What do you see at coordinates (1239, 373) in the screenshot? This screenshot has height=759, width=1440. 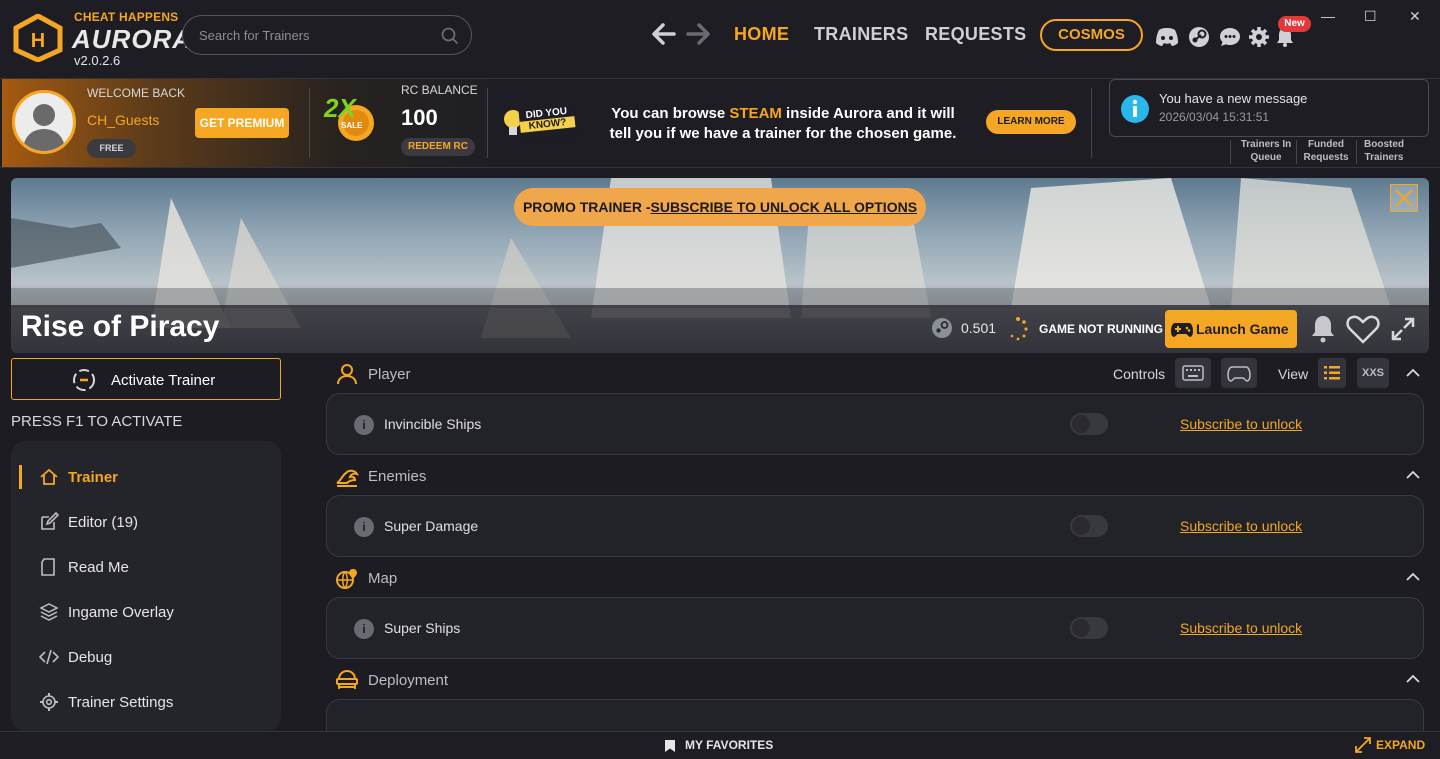 I see `gamepad-controls-button` at bounding box center [1239, 373].